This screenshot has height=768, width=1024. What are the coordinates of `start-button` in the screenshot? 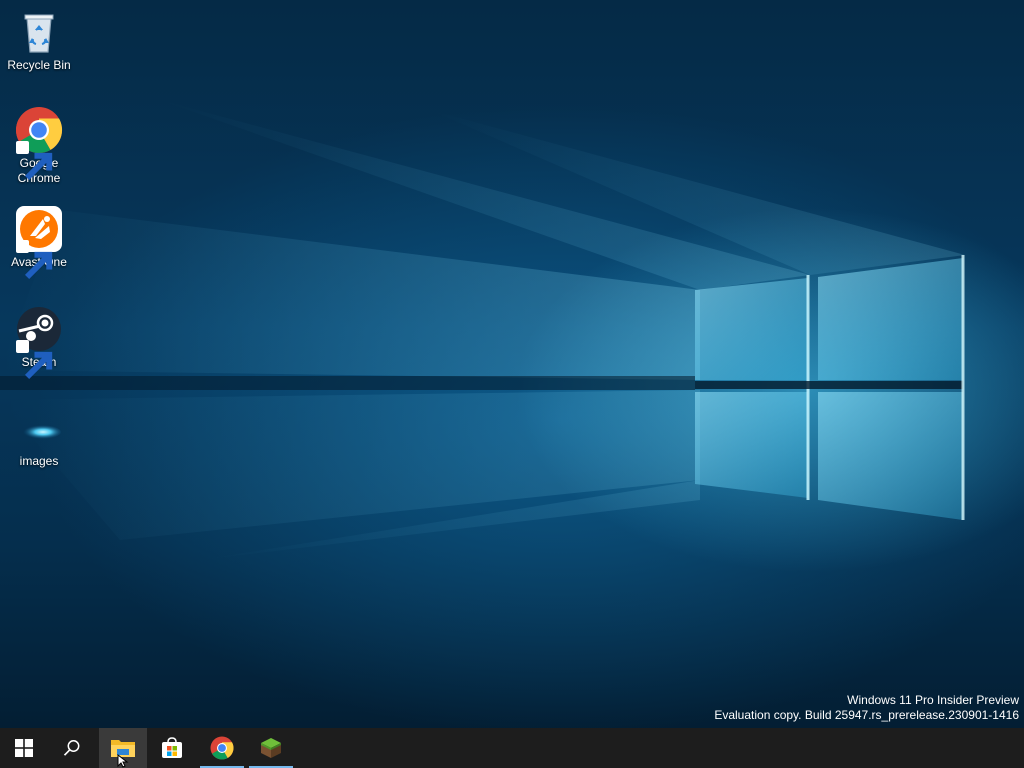 It's located at (24, 748).